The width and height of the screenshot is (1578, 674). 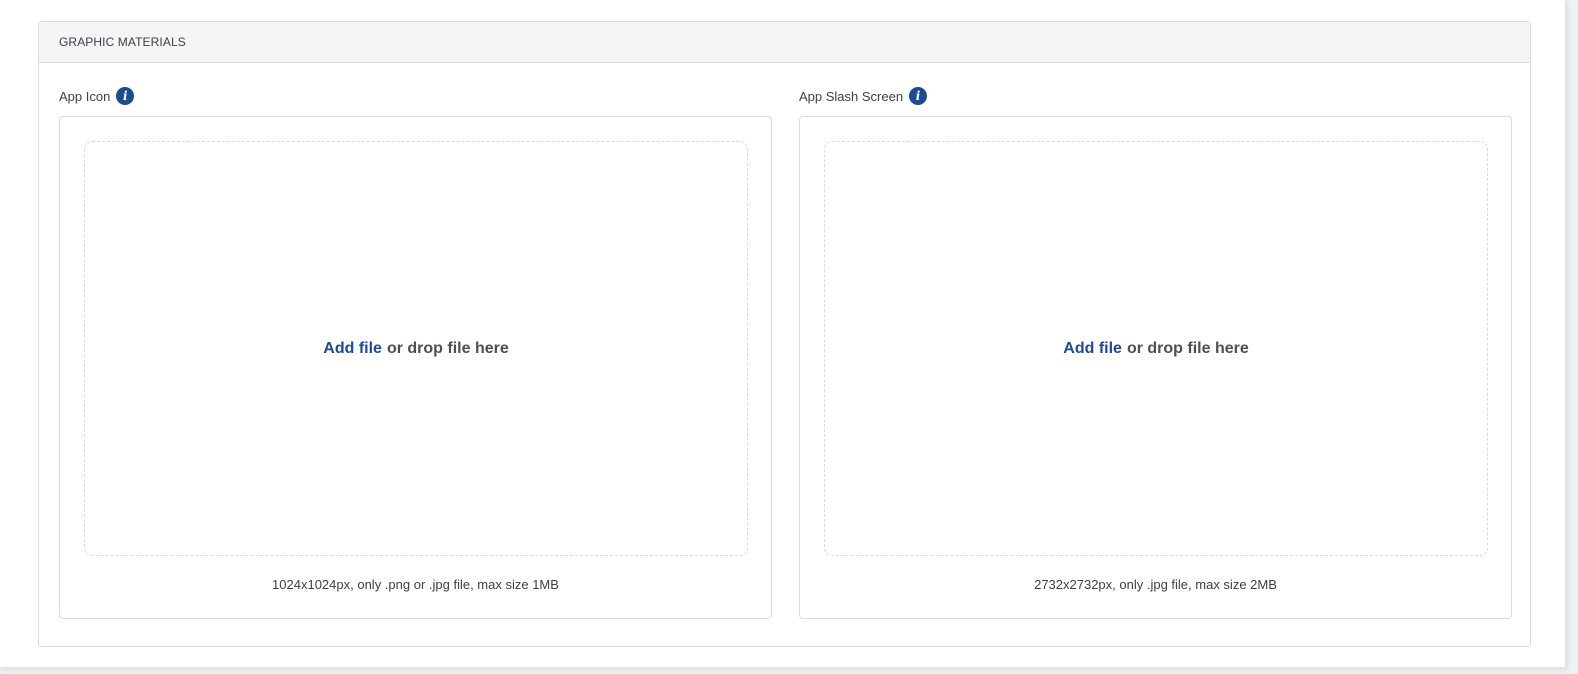 I want to click on app-splash-screen-label-row: App Slash Screen i, so click(x=1155, y=96).